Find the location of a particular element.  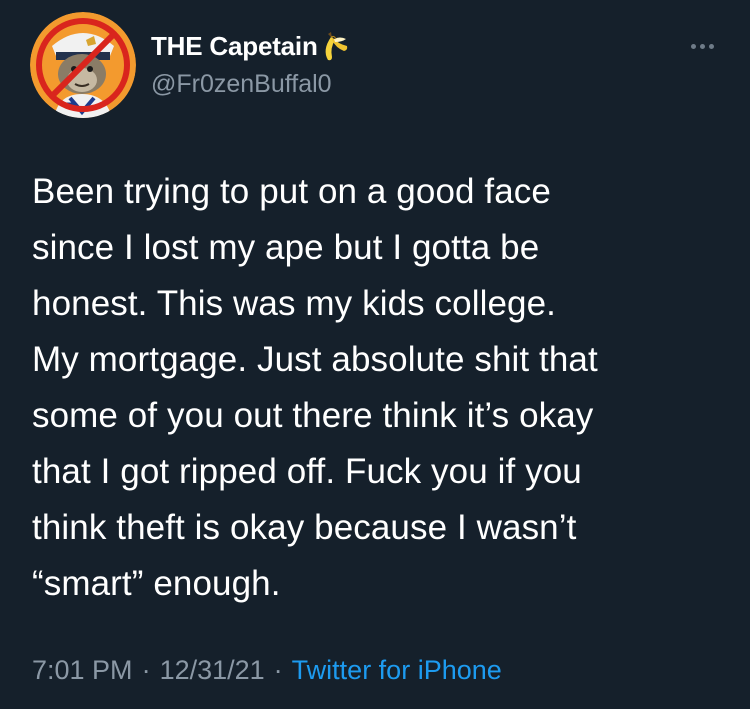

more-options-button is located at coordinates (702, 46).